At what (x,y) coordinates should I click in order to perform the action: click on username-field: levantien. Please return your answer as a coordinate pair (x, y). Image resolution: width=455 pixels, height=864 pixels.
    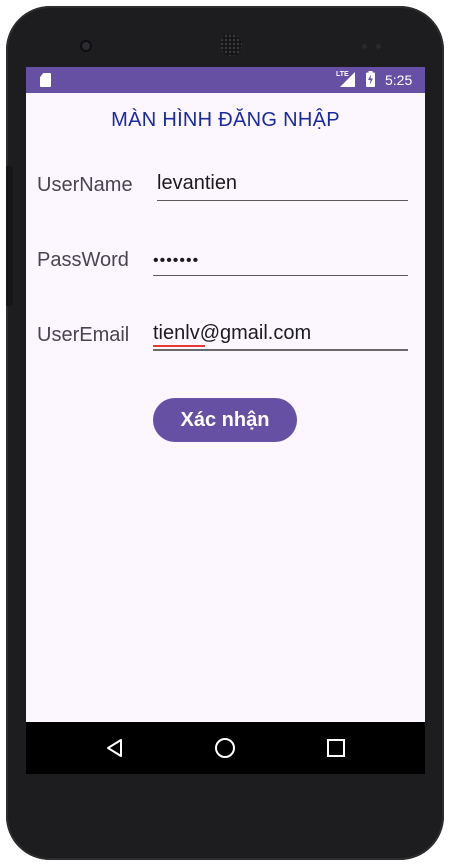
    Looking at the image, I should click on (282, 184).